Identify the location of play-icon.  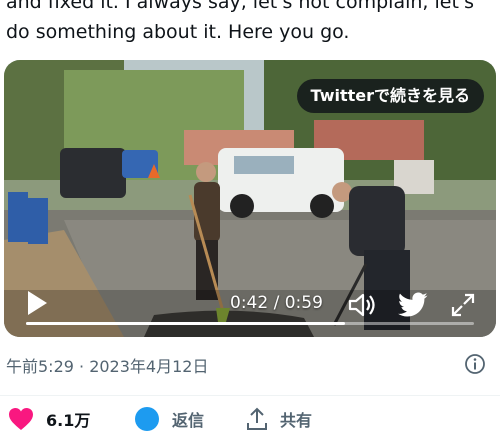
(37, 303).